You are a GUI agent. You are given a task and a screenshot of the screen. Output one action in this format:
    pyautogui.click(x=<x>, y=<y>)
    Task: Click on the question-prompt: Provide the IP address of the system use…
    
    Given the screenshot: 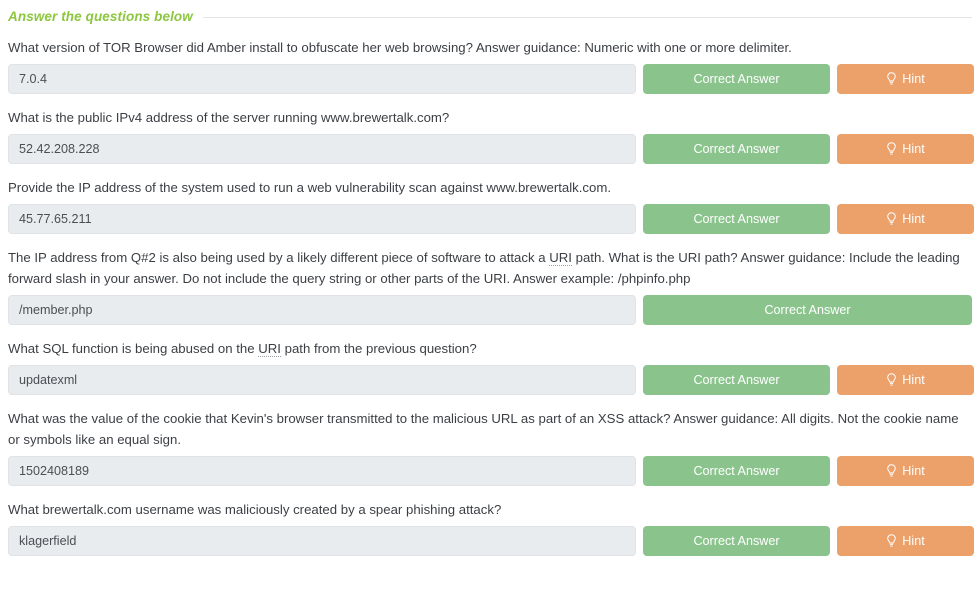 What is the action you would take?
    pyautogui.click(x=310, y=187)
    